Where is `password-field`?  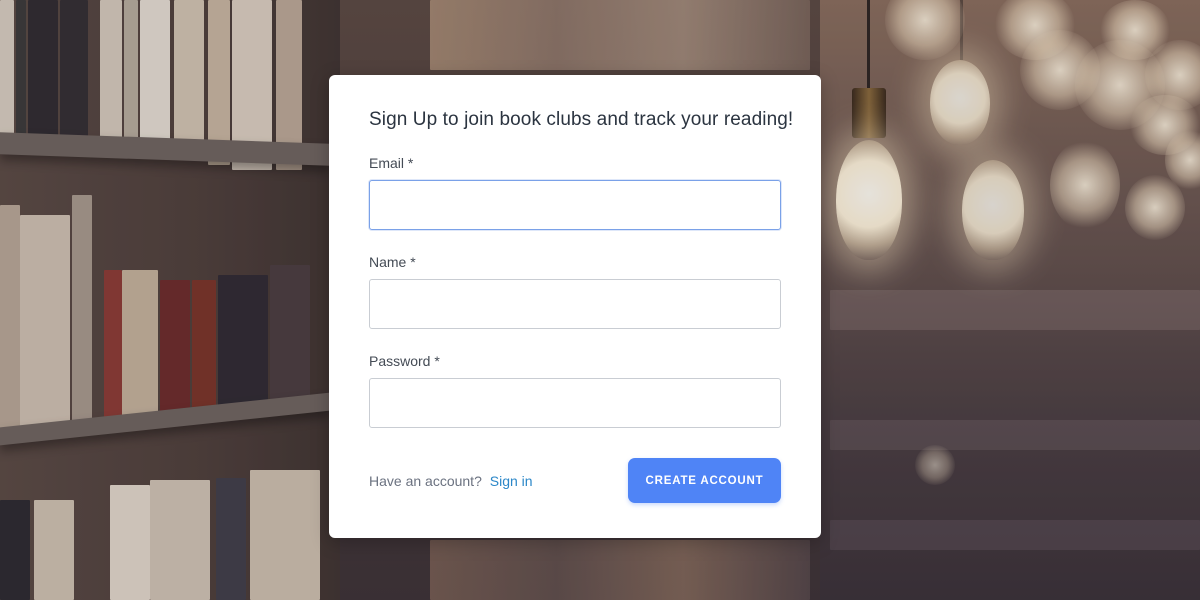
password-field is located at coordinates (575, 403).